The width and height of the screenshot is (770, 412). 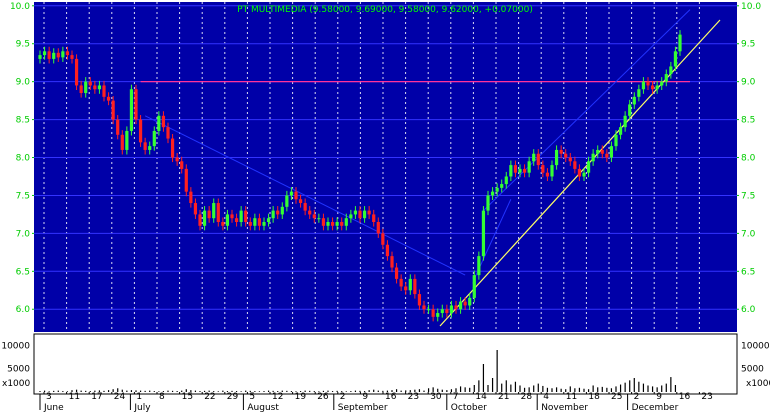 What do you see at coordinates (564, 407) in the screenshot?
I see `month-label: November` at bounding box center [564, 407].